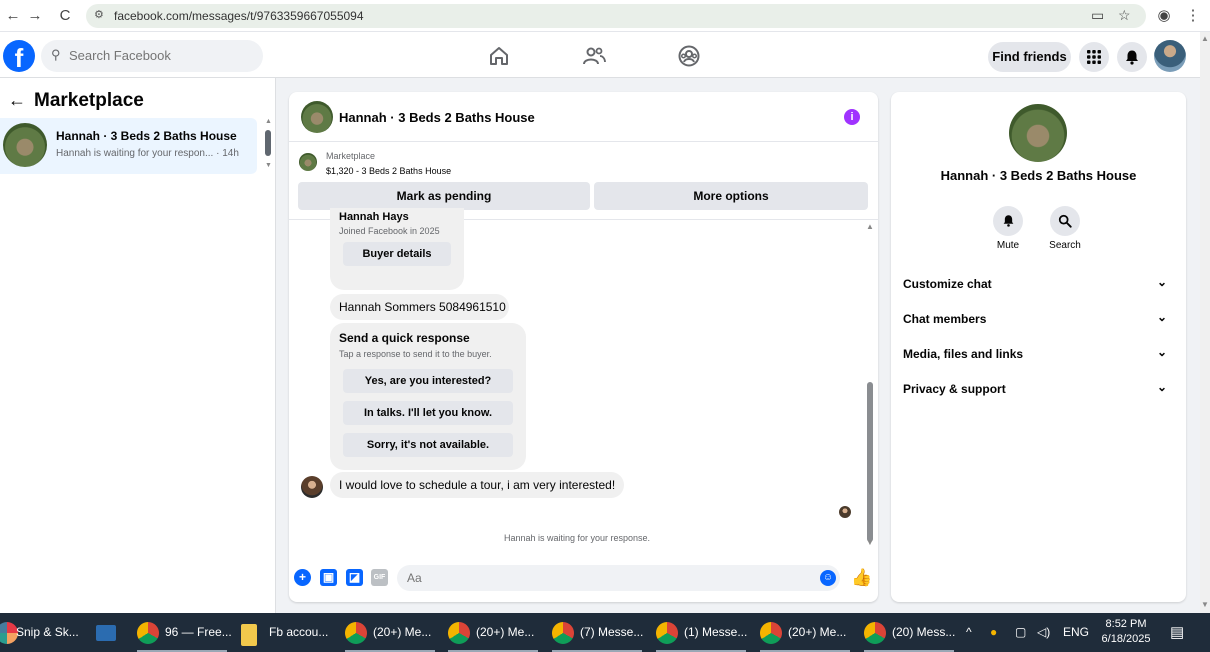  What do you see at coordinates (99, 14) in the screenshot?
I see `site-info-icon: ⚙` at bounding box center [99, 14].